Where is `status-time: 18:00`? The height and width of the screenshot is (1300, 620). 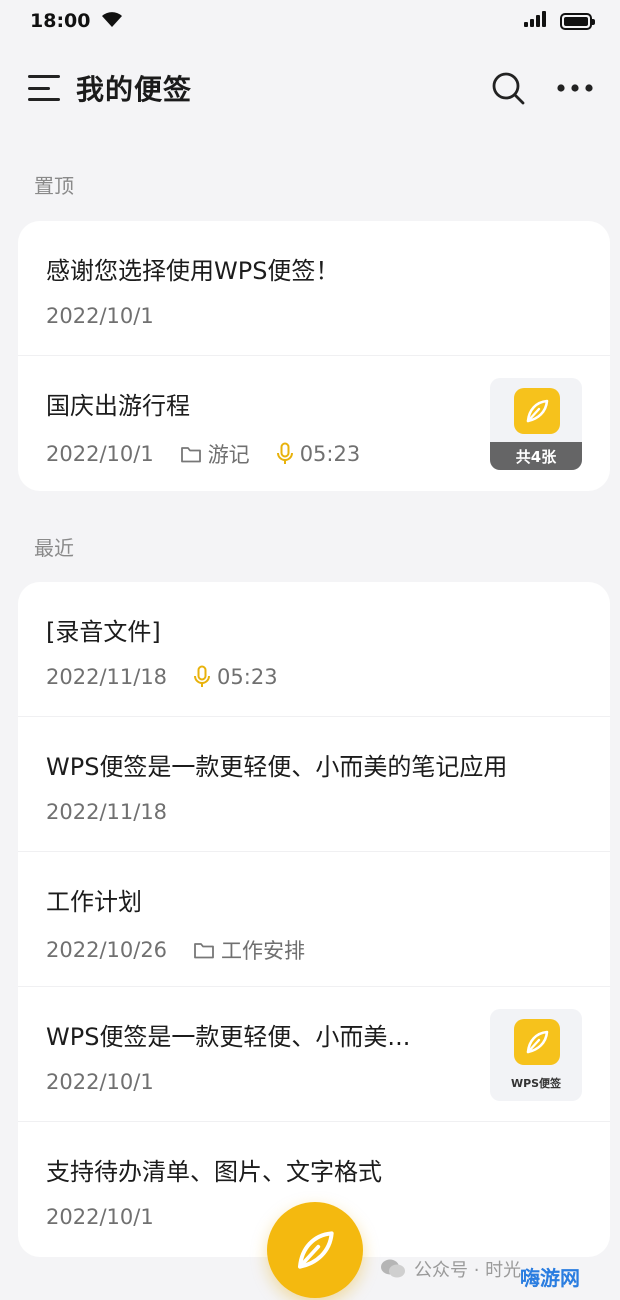
status-time: 18:00 is located at coordinates (60, 21).